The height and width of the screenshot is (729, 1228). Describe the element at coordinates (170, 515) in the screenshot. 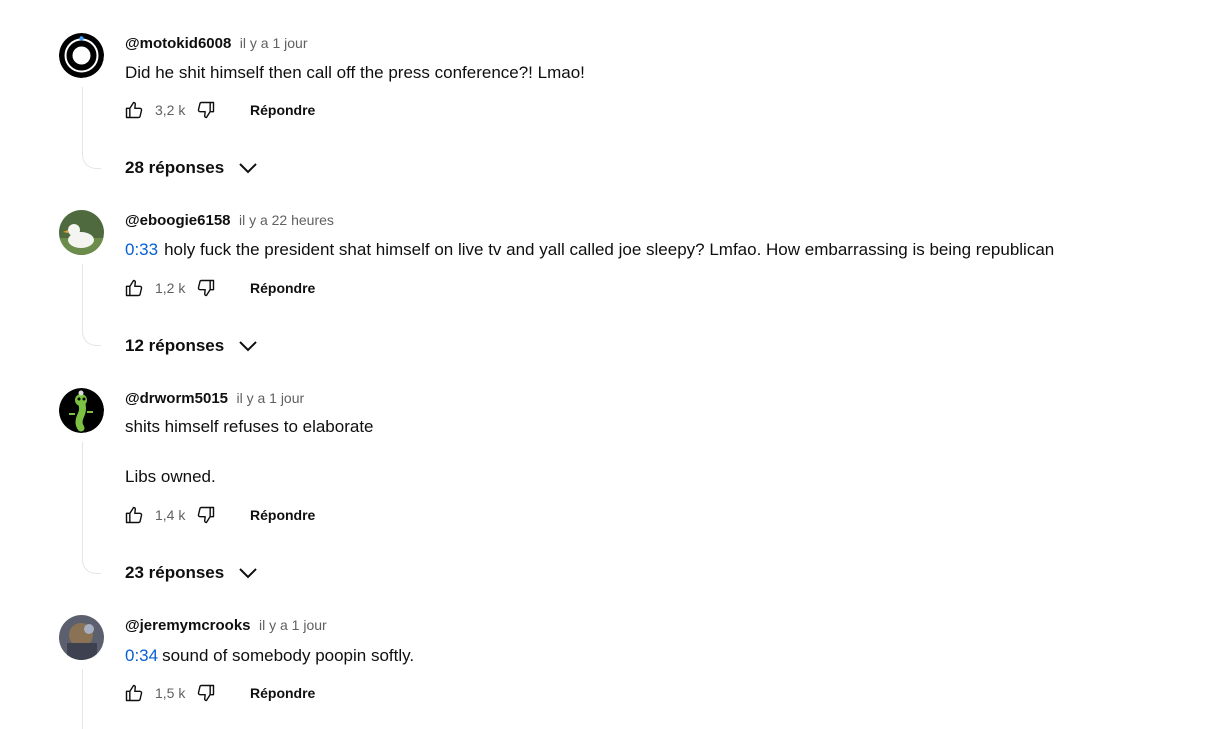

I see `like-count: 1,4 k` at that location.